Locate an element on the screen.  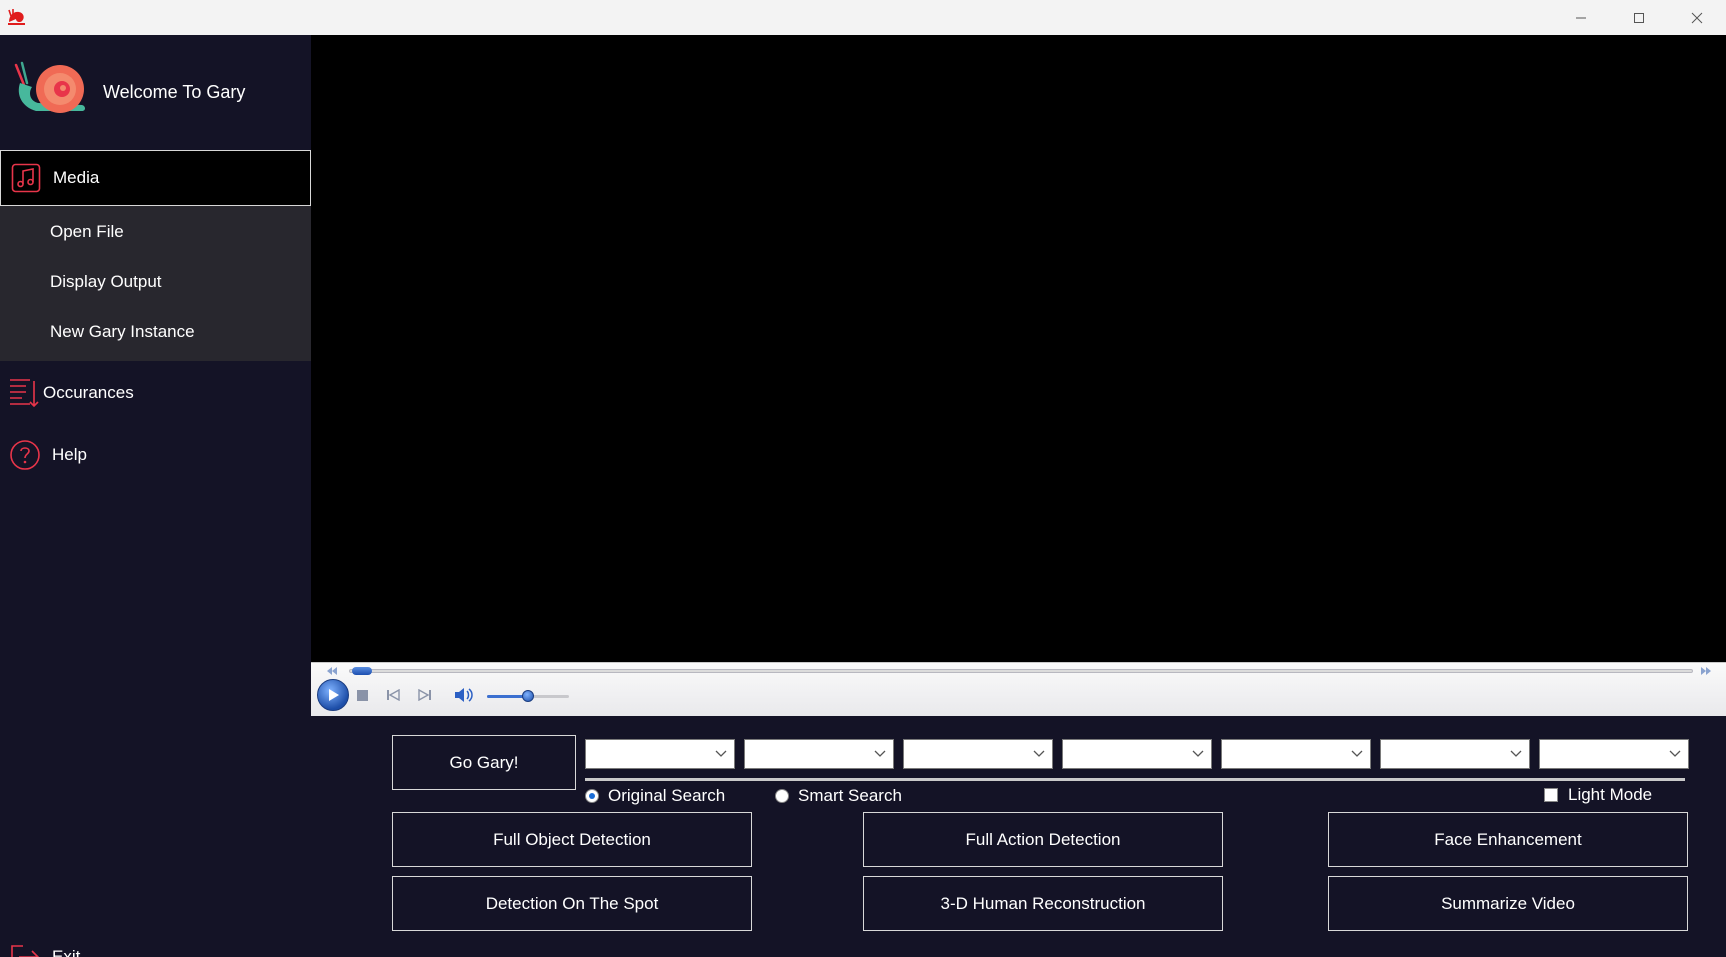
checkbox-icon is located at coordinates (1551, 795).